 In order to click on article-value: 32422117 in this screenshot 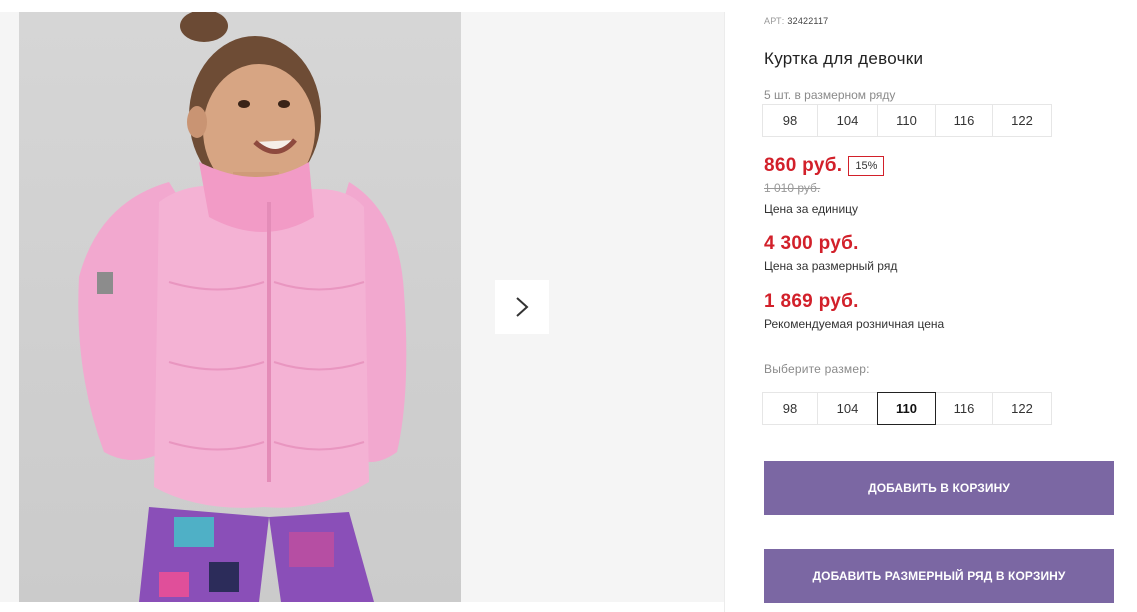, I will do `click(808, 21)`.